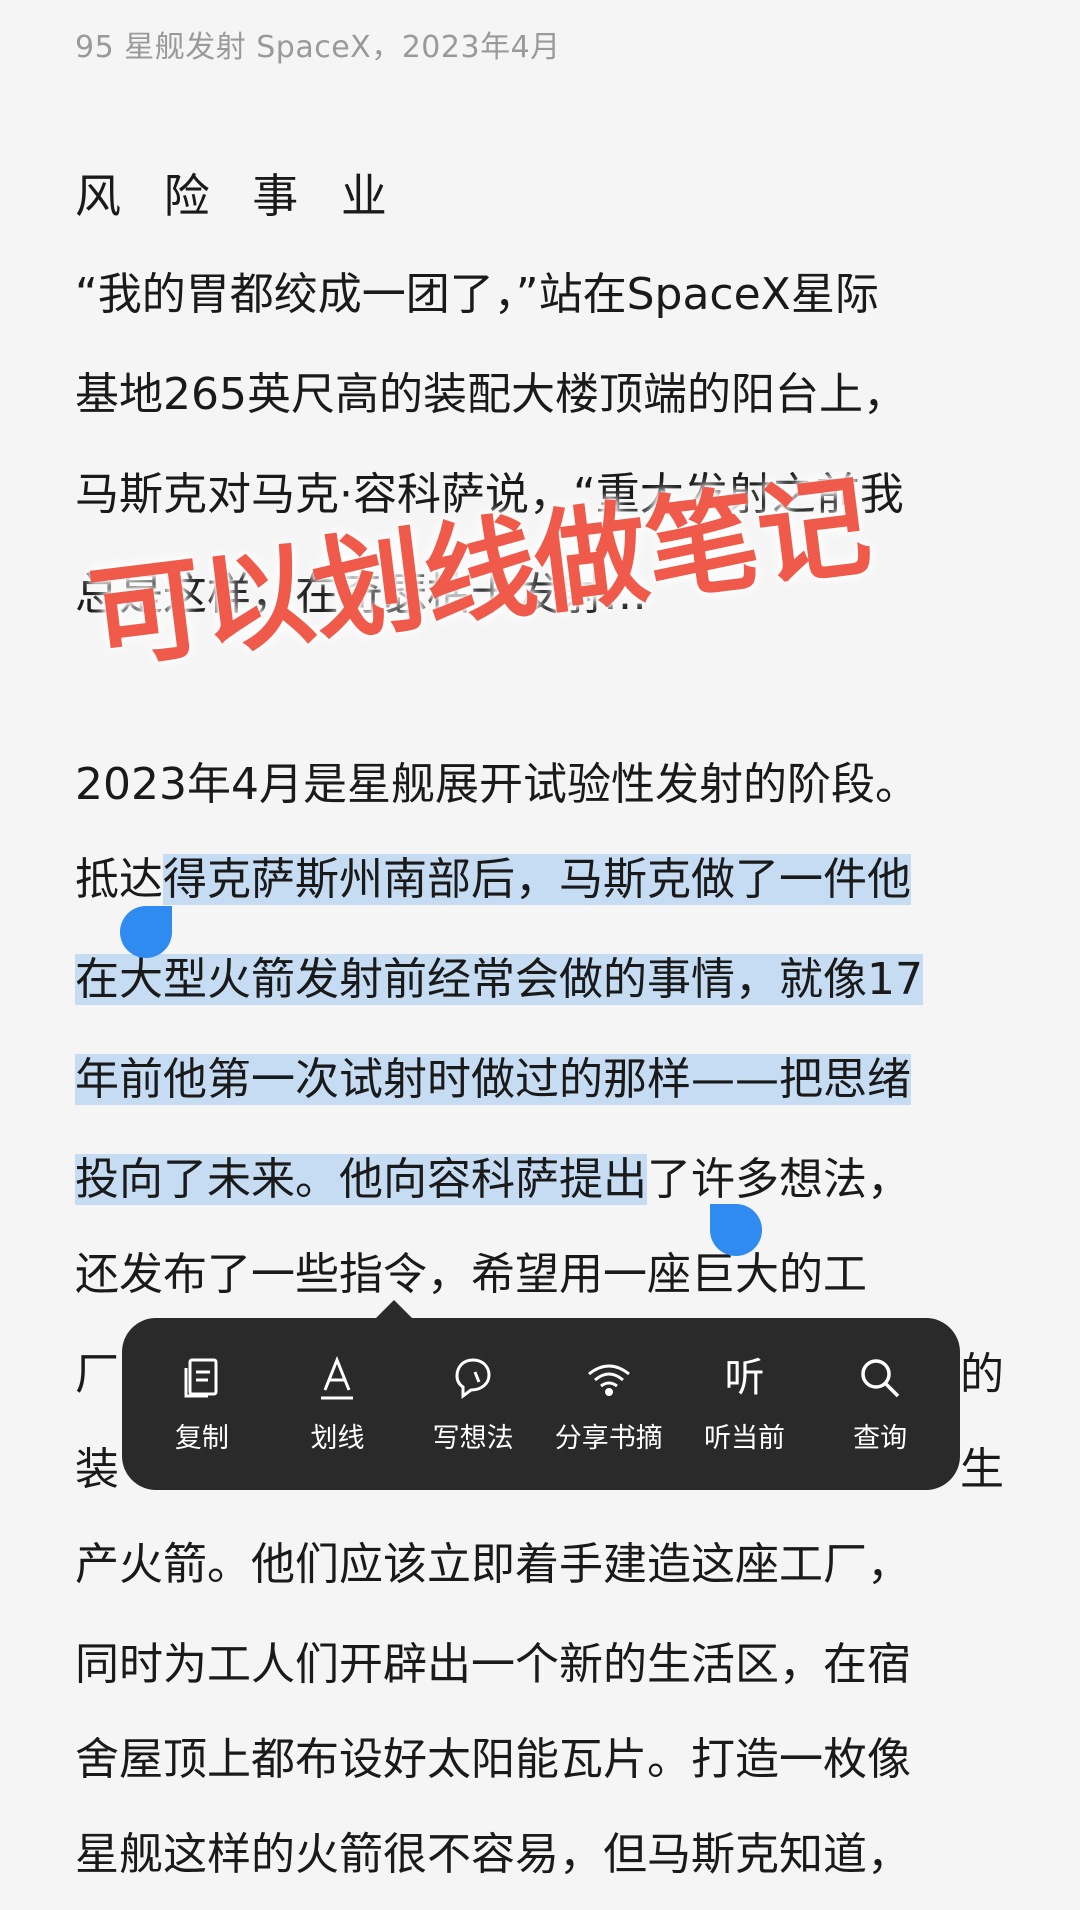  I want to click on text-line: “我的胃都绞成一团了，”站在SpaceX星际, so click(477, 295).